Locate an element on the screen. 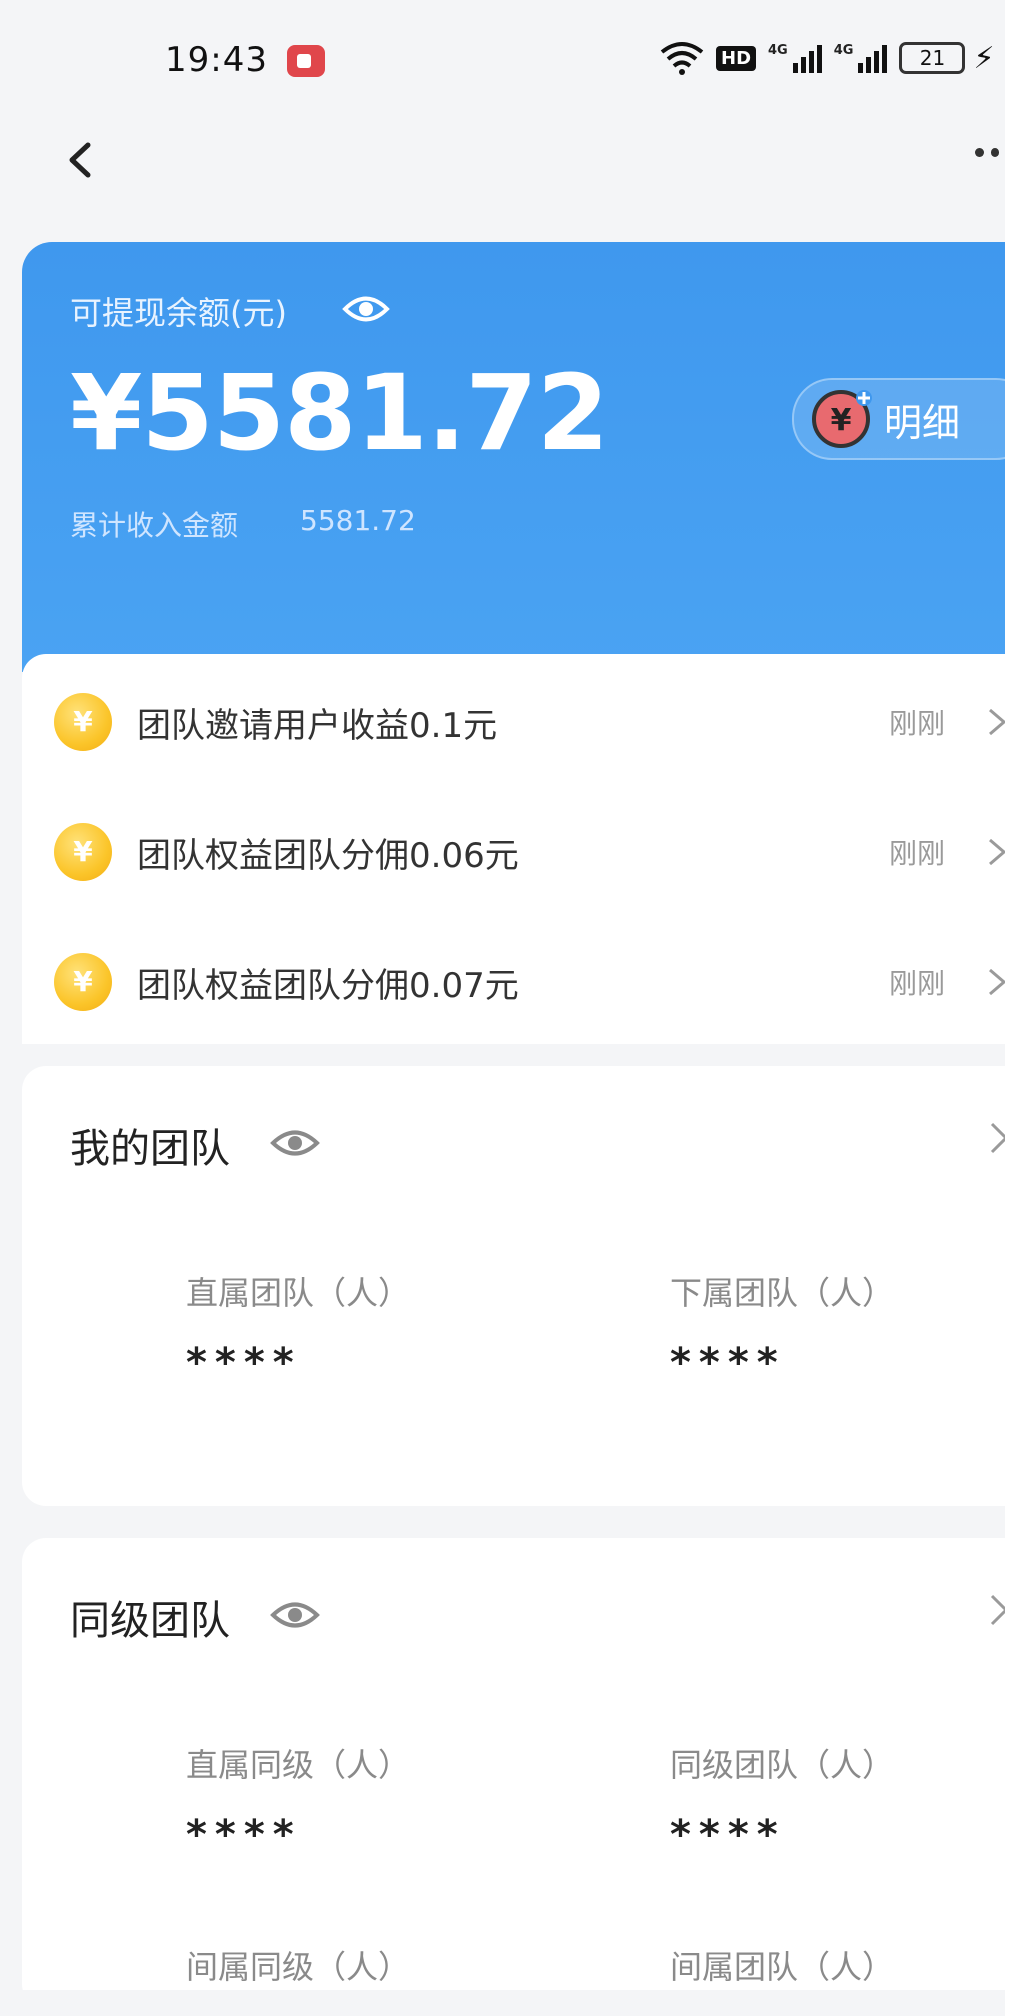 The width and height of the screenshot is (1012, 2016). direct-team-value: **** is located at coordinates (244, 1363).